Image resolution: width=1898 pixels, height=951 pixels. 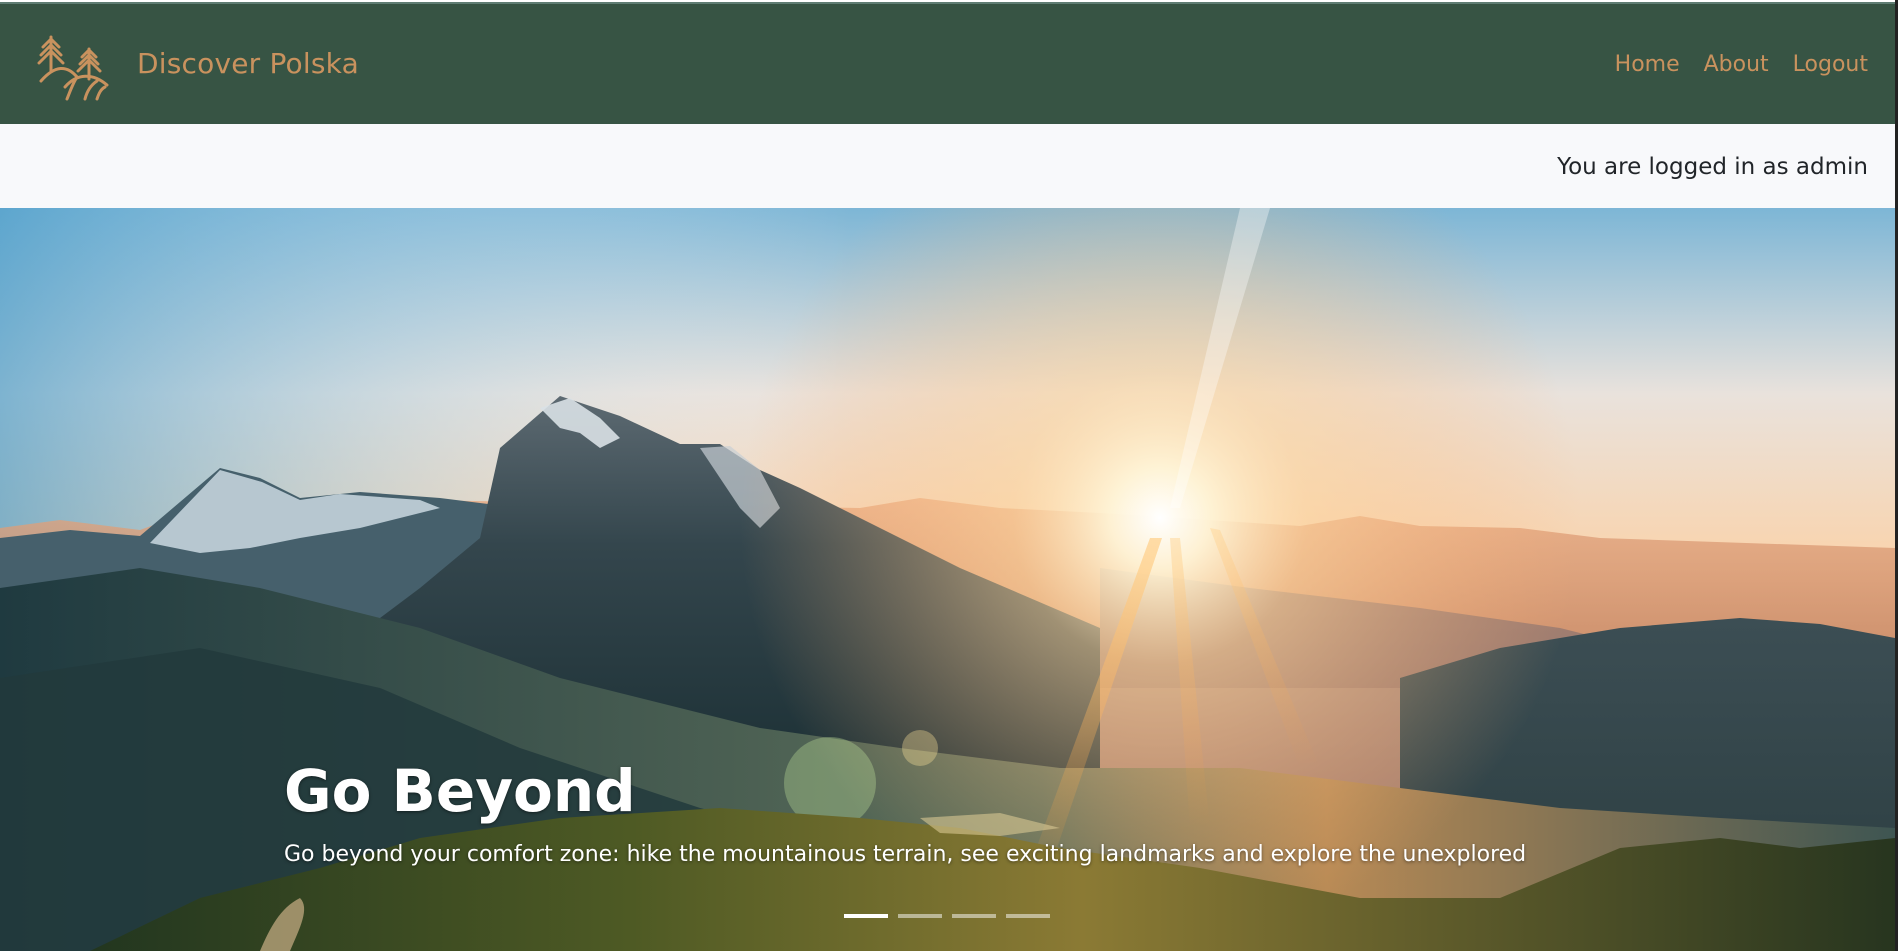 I want to click on trees-landscape-icon, so click(x=73, y=68).